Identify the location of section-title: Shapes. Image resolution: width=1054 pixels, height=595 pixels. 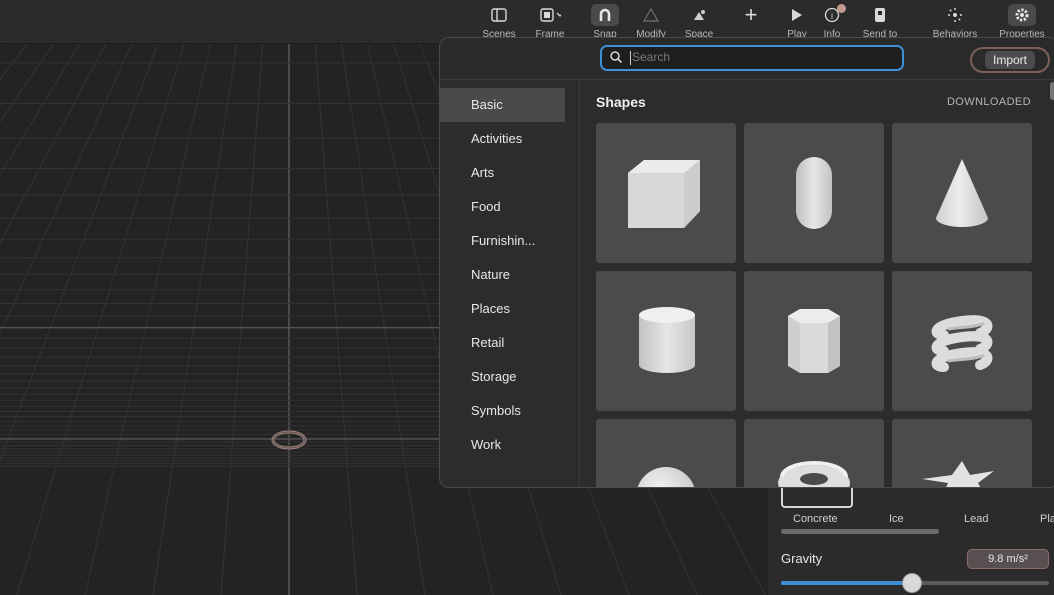
(621, 102).